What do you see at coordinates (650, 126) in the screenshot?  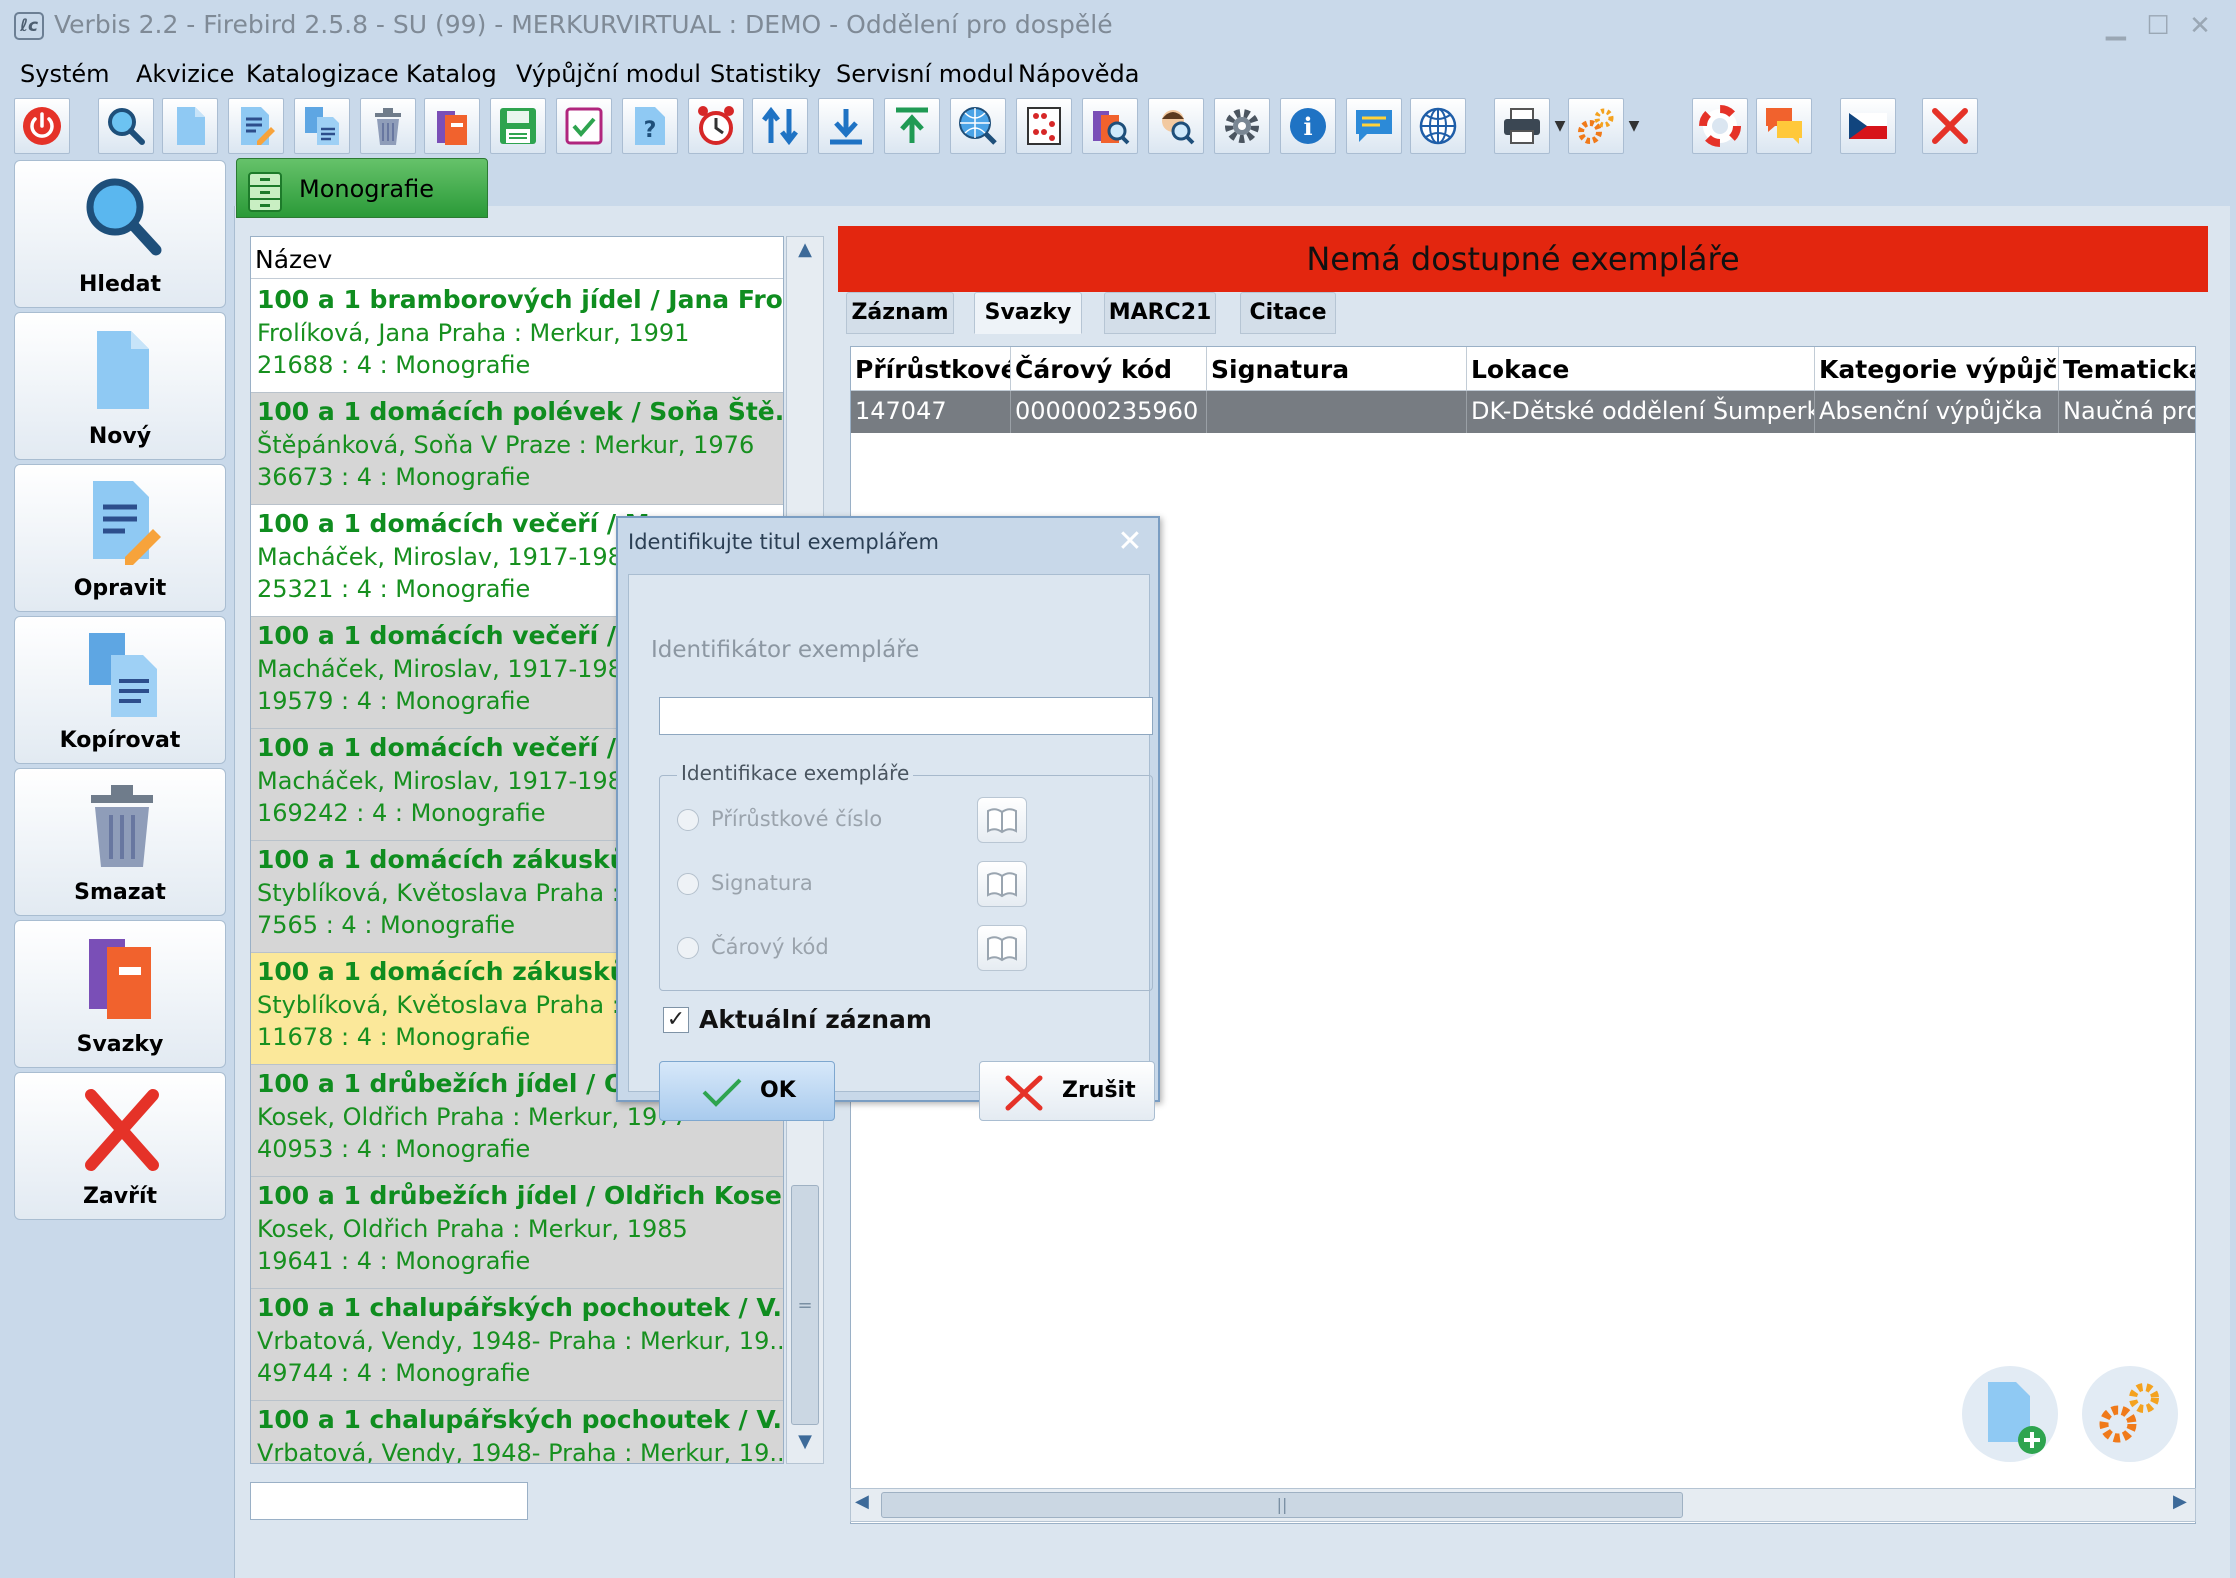 I see `help-document-button: ?` at bounding box center [650, 126].